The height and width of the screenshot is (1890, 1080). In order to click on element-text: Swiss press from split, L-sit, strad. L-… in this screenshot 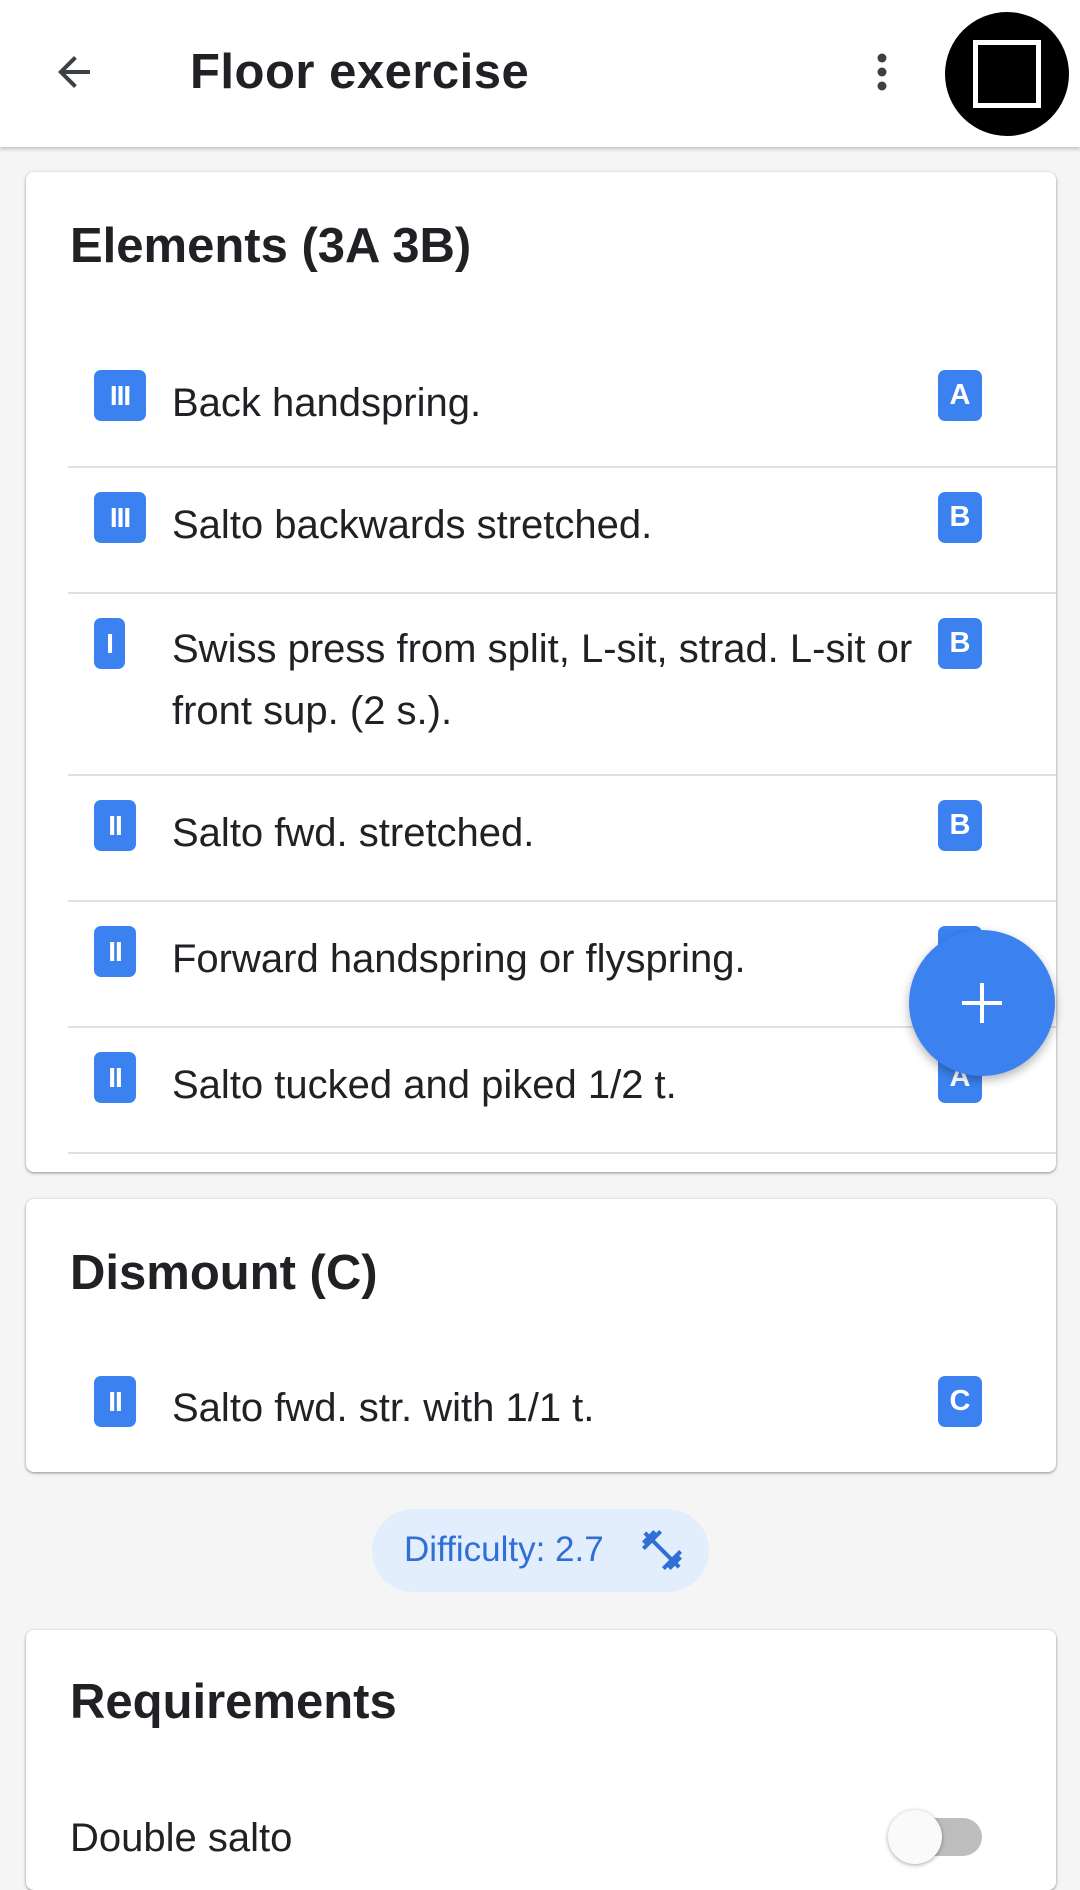, I will do `click(542, 680)`.